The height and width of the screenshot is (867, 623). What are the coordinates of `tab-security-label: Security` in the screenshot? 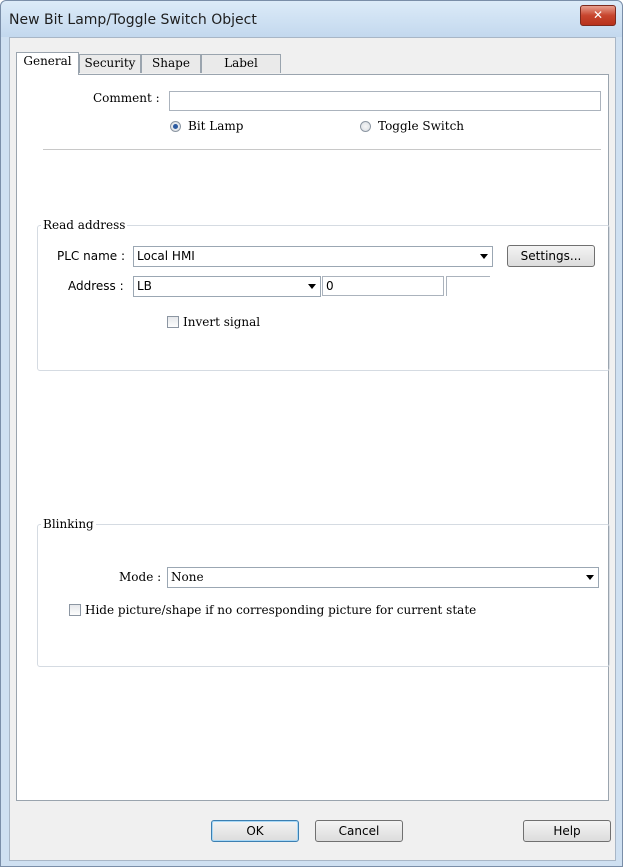 It's located at (110, 63).